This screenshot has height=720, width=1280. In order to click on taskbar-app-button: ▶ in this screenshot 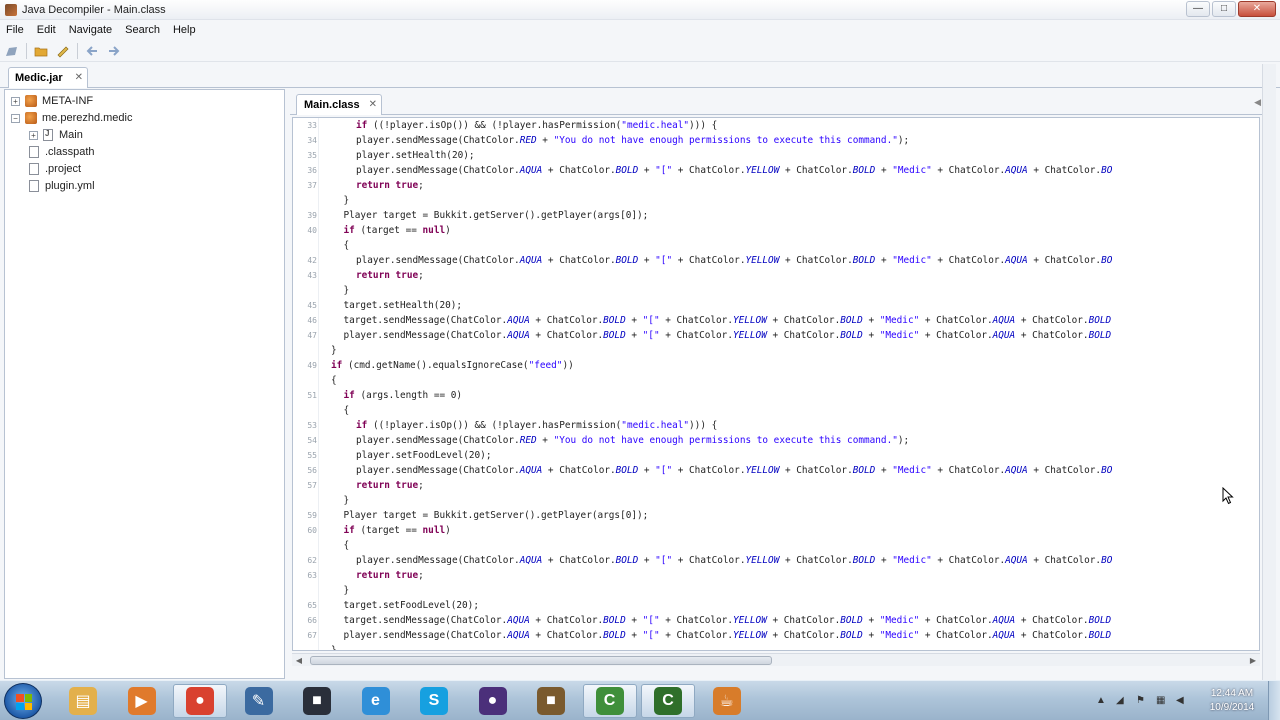, I will do `click(142, 701)`.